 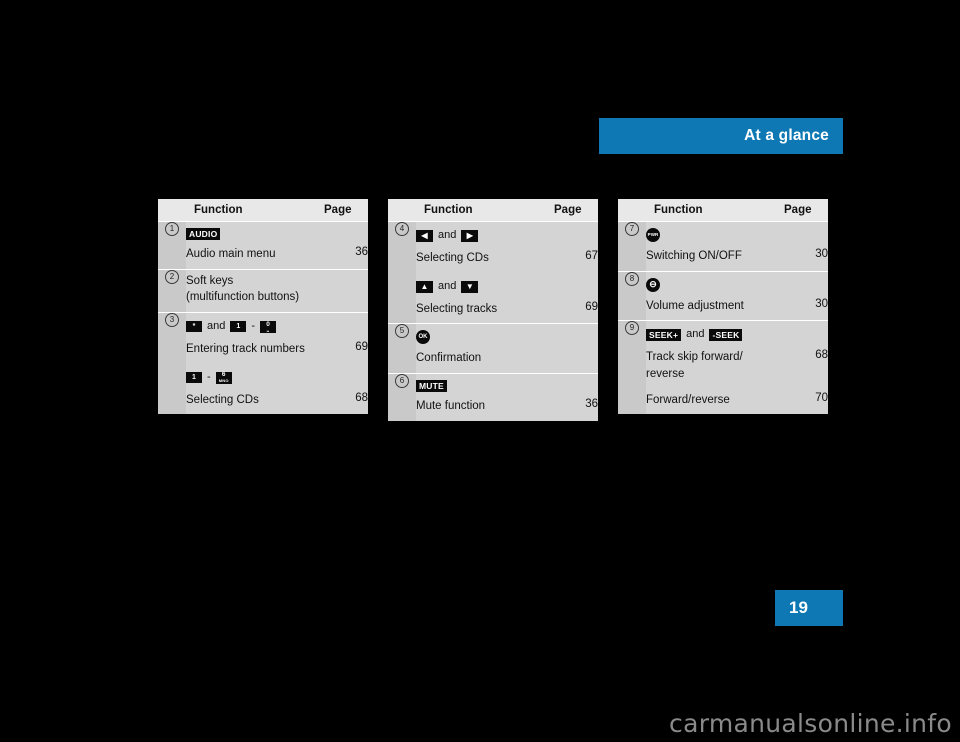 I want to click on page-number: 19, so click(x=798, y=607).